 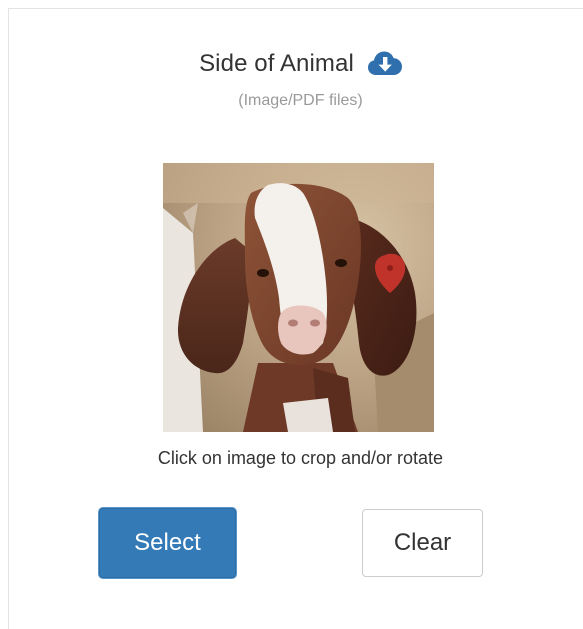 What do you see at coordinates (300, 458) in the screenshot?
I see `crop-hint: Click on image to crop and/or rotate` at bounding box center [300, 458].